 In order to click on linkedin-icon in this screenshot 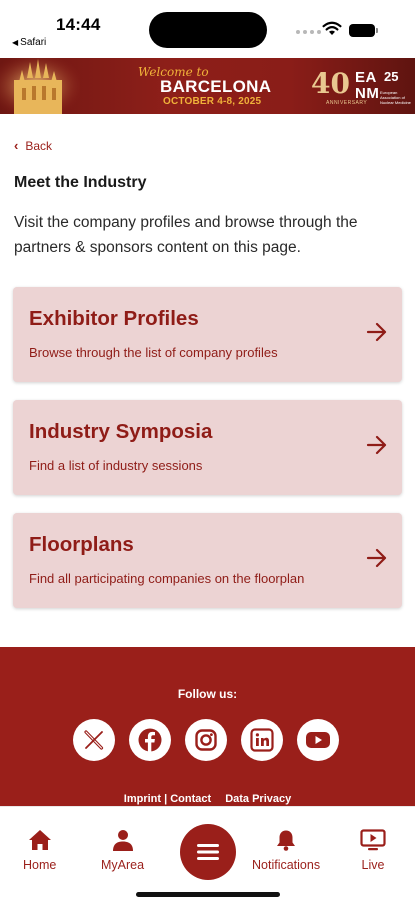, I will do `click(262, 740)`.